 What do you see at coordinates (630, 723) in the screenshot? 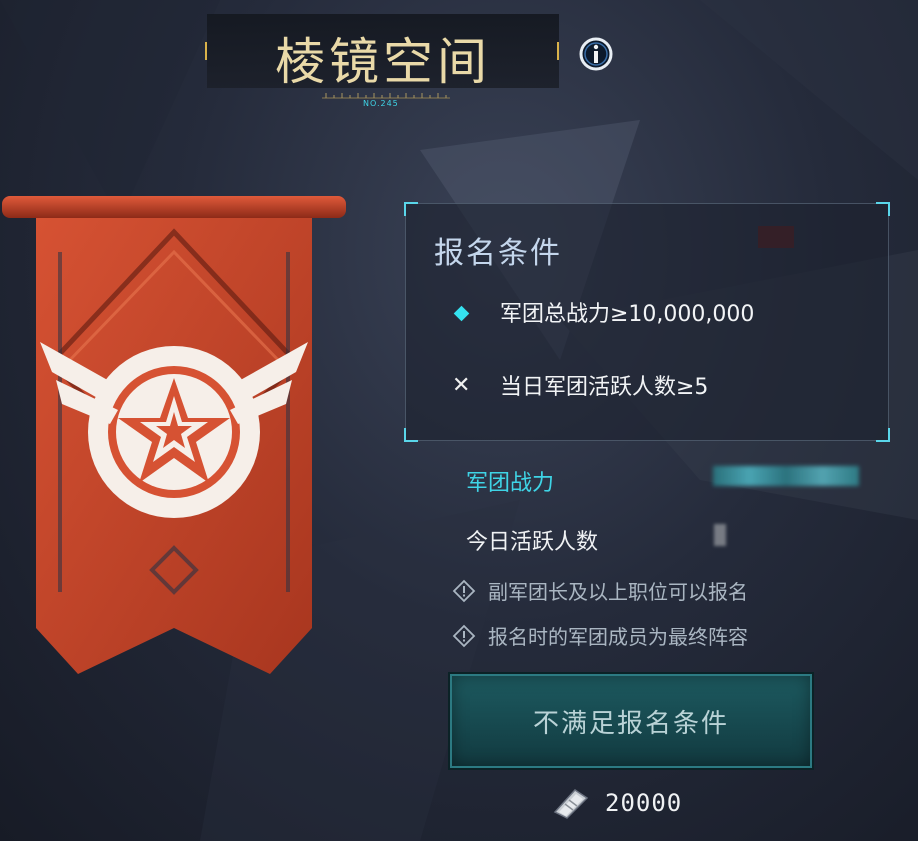
I see `signup-button-label: 不满足报名条件` at bounding box center [630, 723].